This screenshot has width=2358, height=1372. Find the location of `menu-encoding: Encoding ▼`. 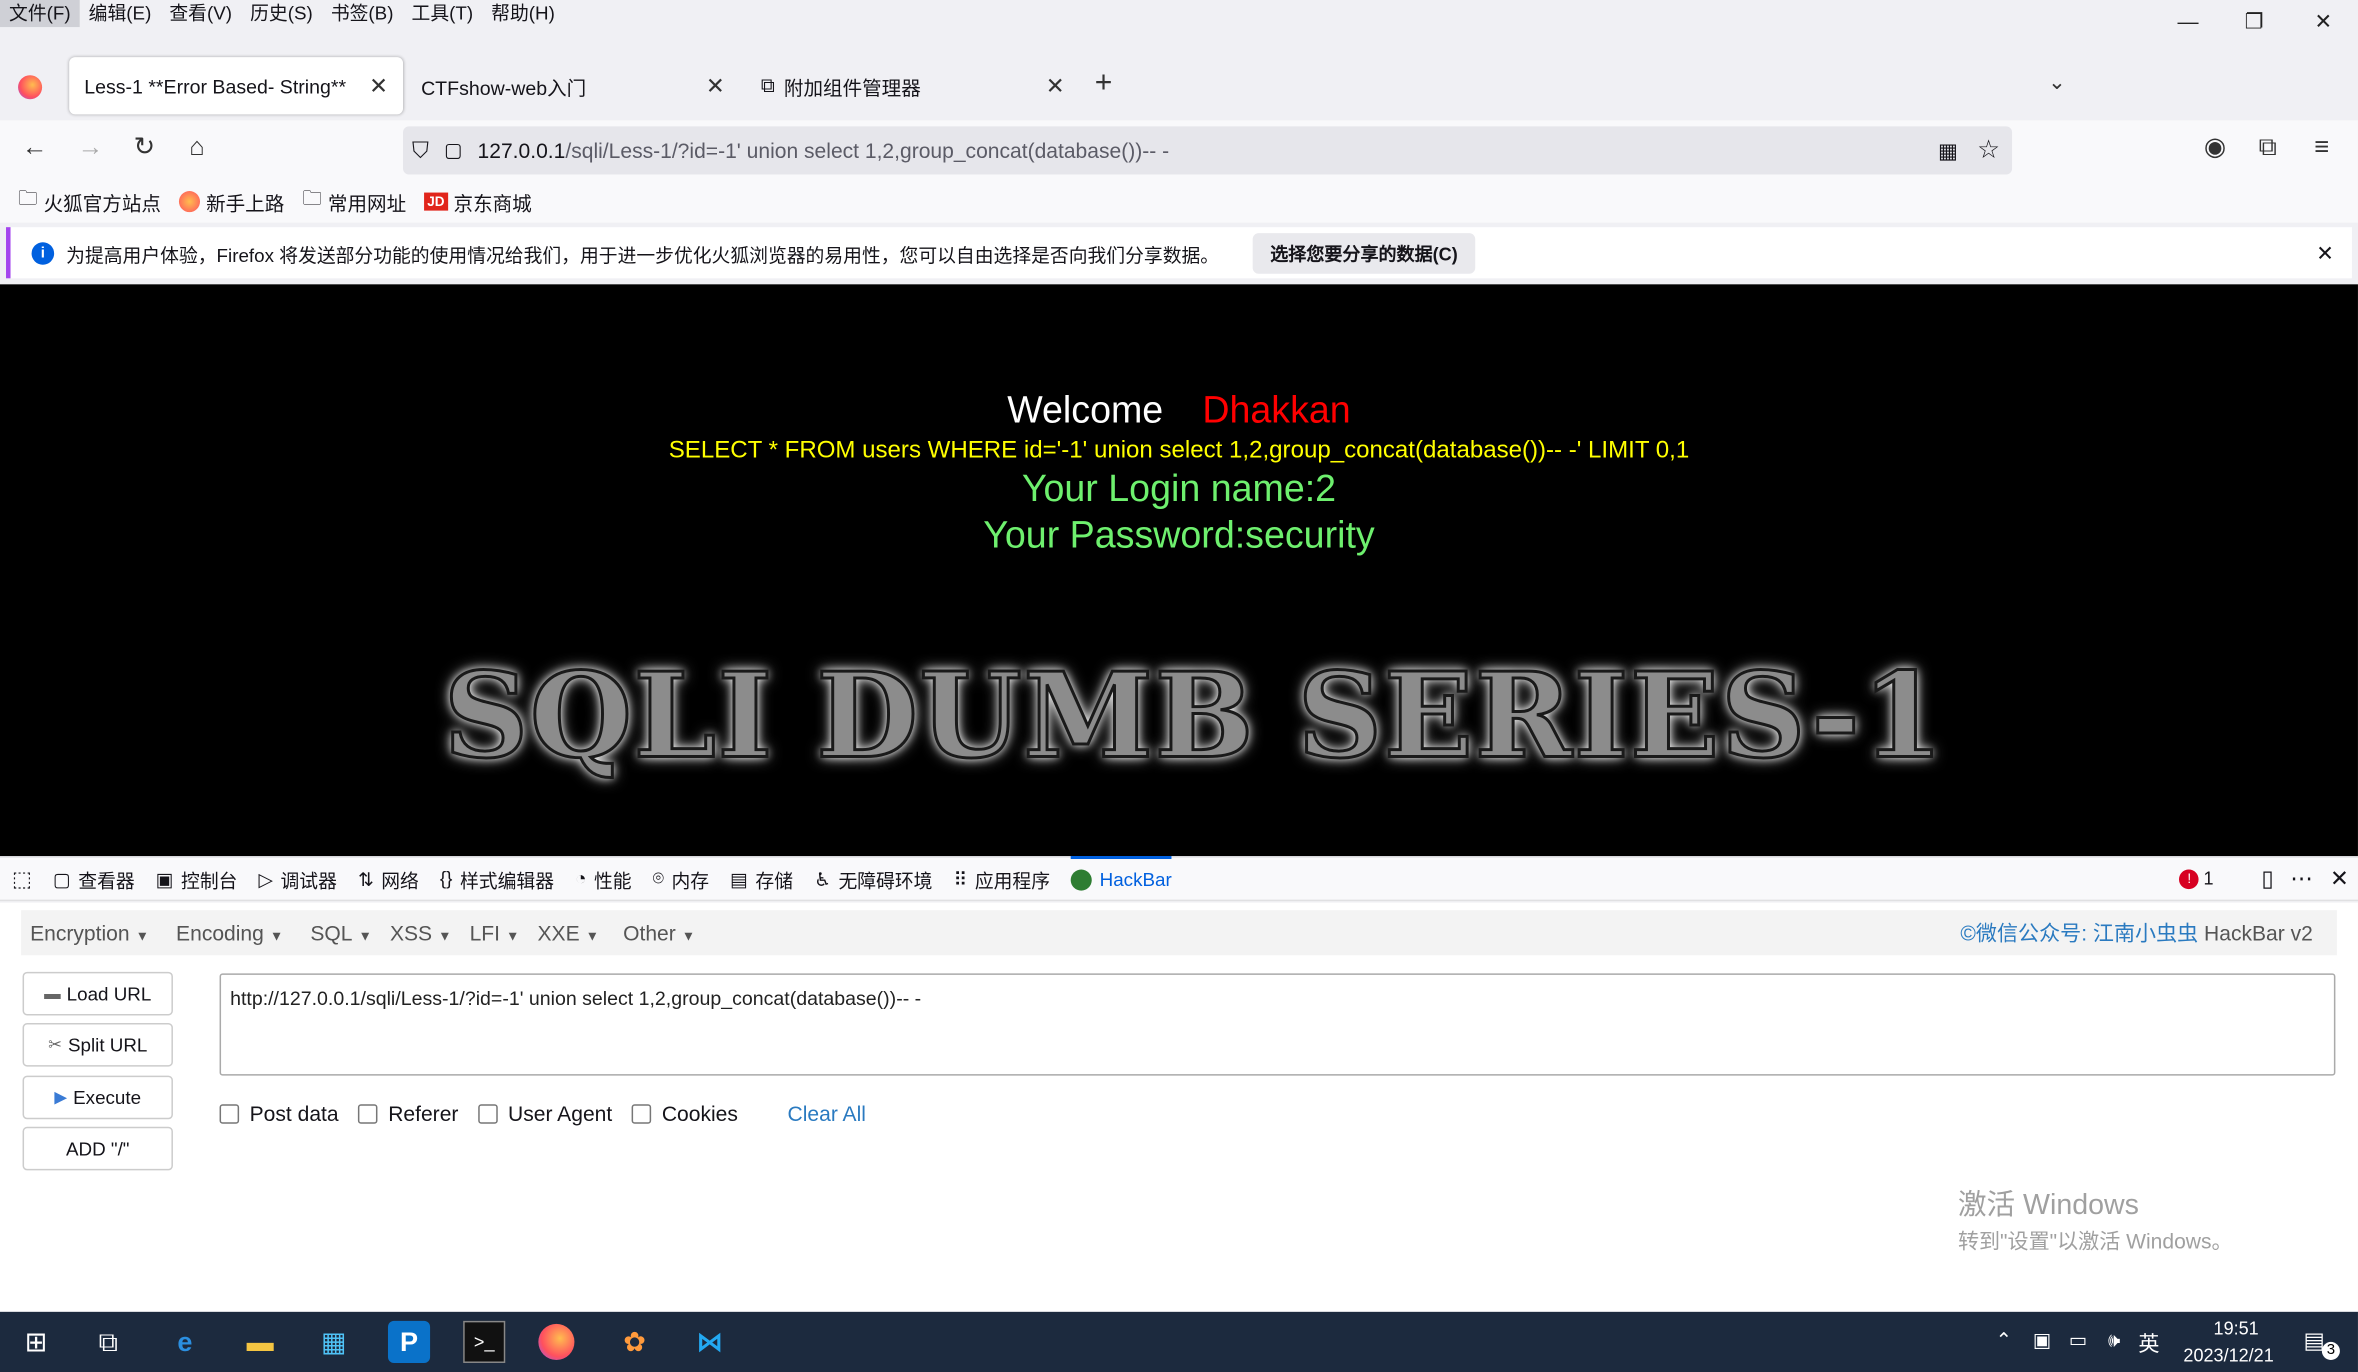

menu-encoding: Encoding ▼ is located at coordinates (229, 933).